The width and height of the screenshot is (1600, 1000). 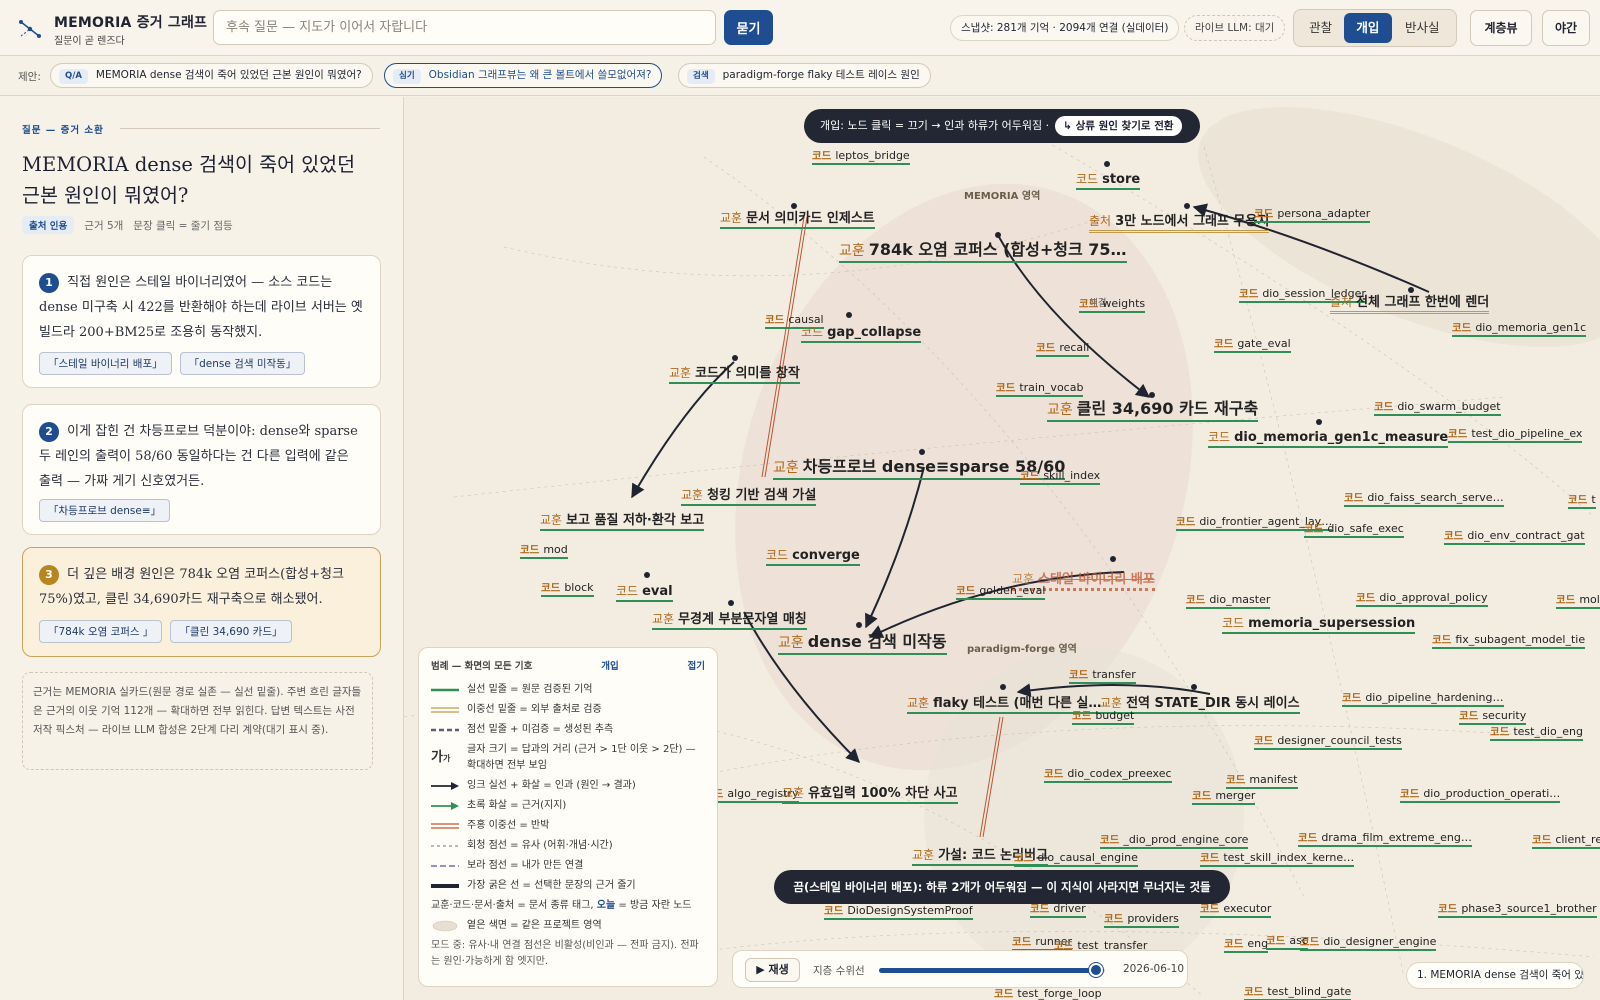 I want to click on graph-node: 코드client_rep, so click(x=1566, y=841).